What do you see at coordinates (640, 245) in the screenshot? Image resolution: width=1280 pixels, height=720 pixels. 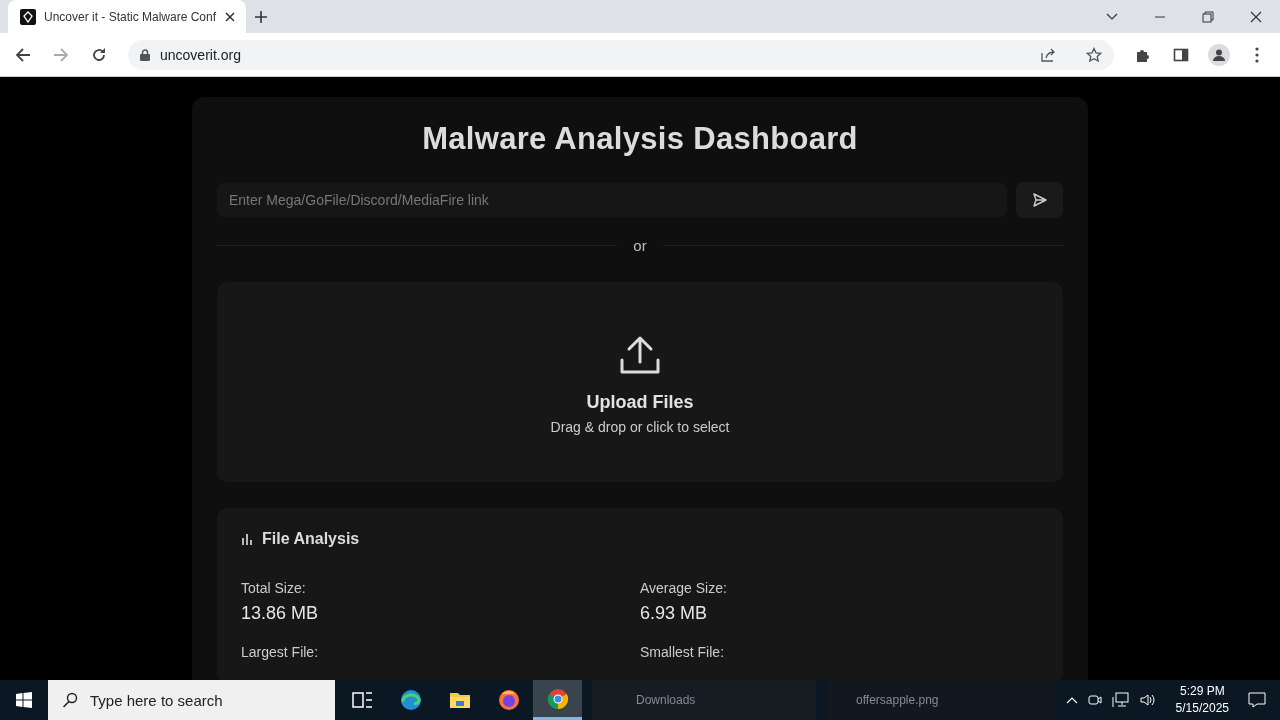 I see `divider-label: or` at bounding box center [640, 245].